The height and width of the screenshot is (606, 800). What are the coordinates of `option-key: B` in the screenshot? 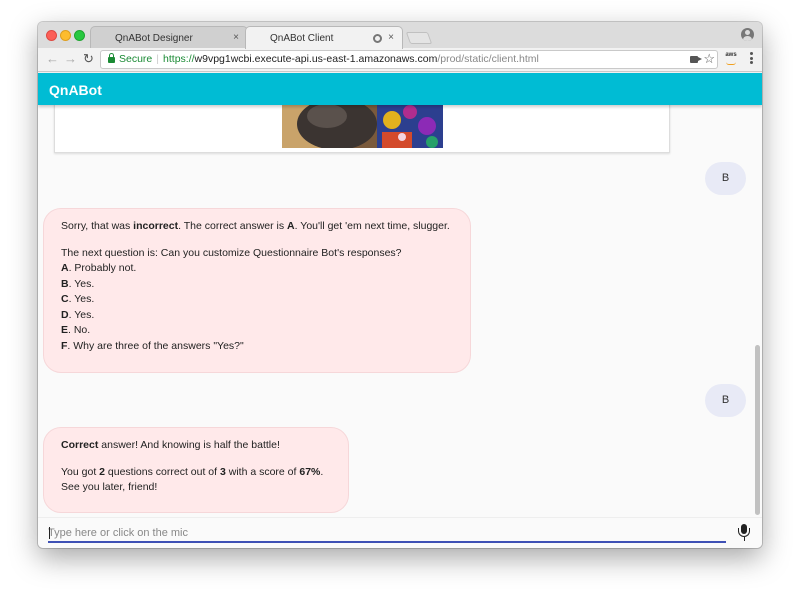 It's located at (65, 283).